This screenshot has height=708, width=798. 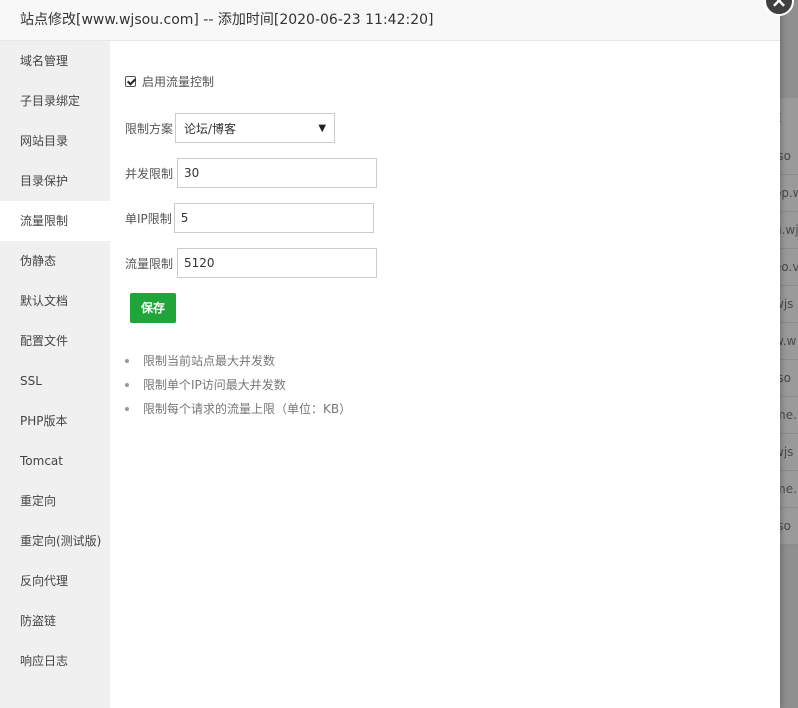 What do you see at coordinates (55, 461) in the screenshot?
I see `sidebar-item-tomcat: Tomcat` at bounding box center [55, 461].